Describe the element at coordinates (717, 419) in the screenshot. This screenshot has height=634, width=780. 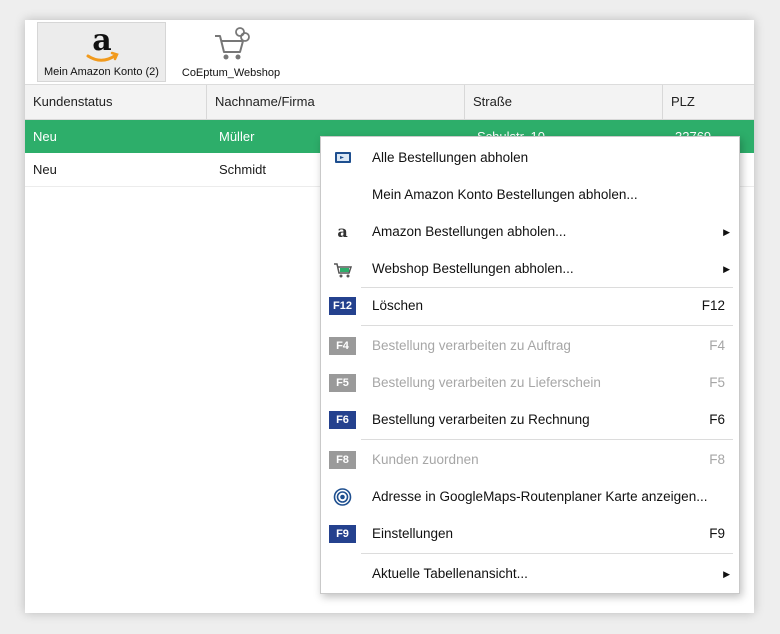
I see `menu-shortcut: F6` at that location.